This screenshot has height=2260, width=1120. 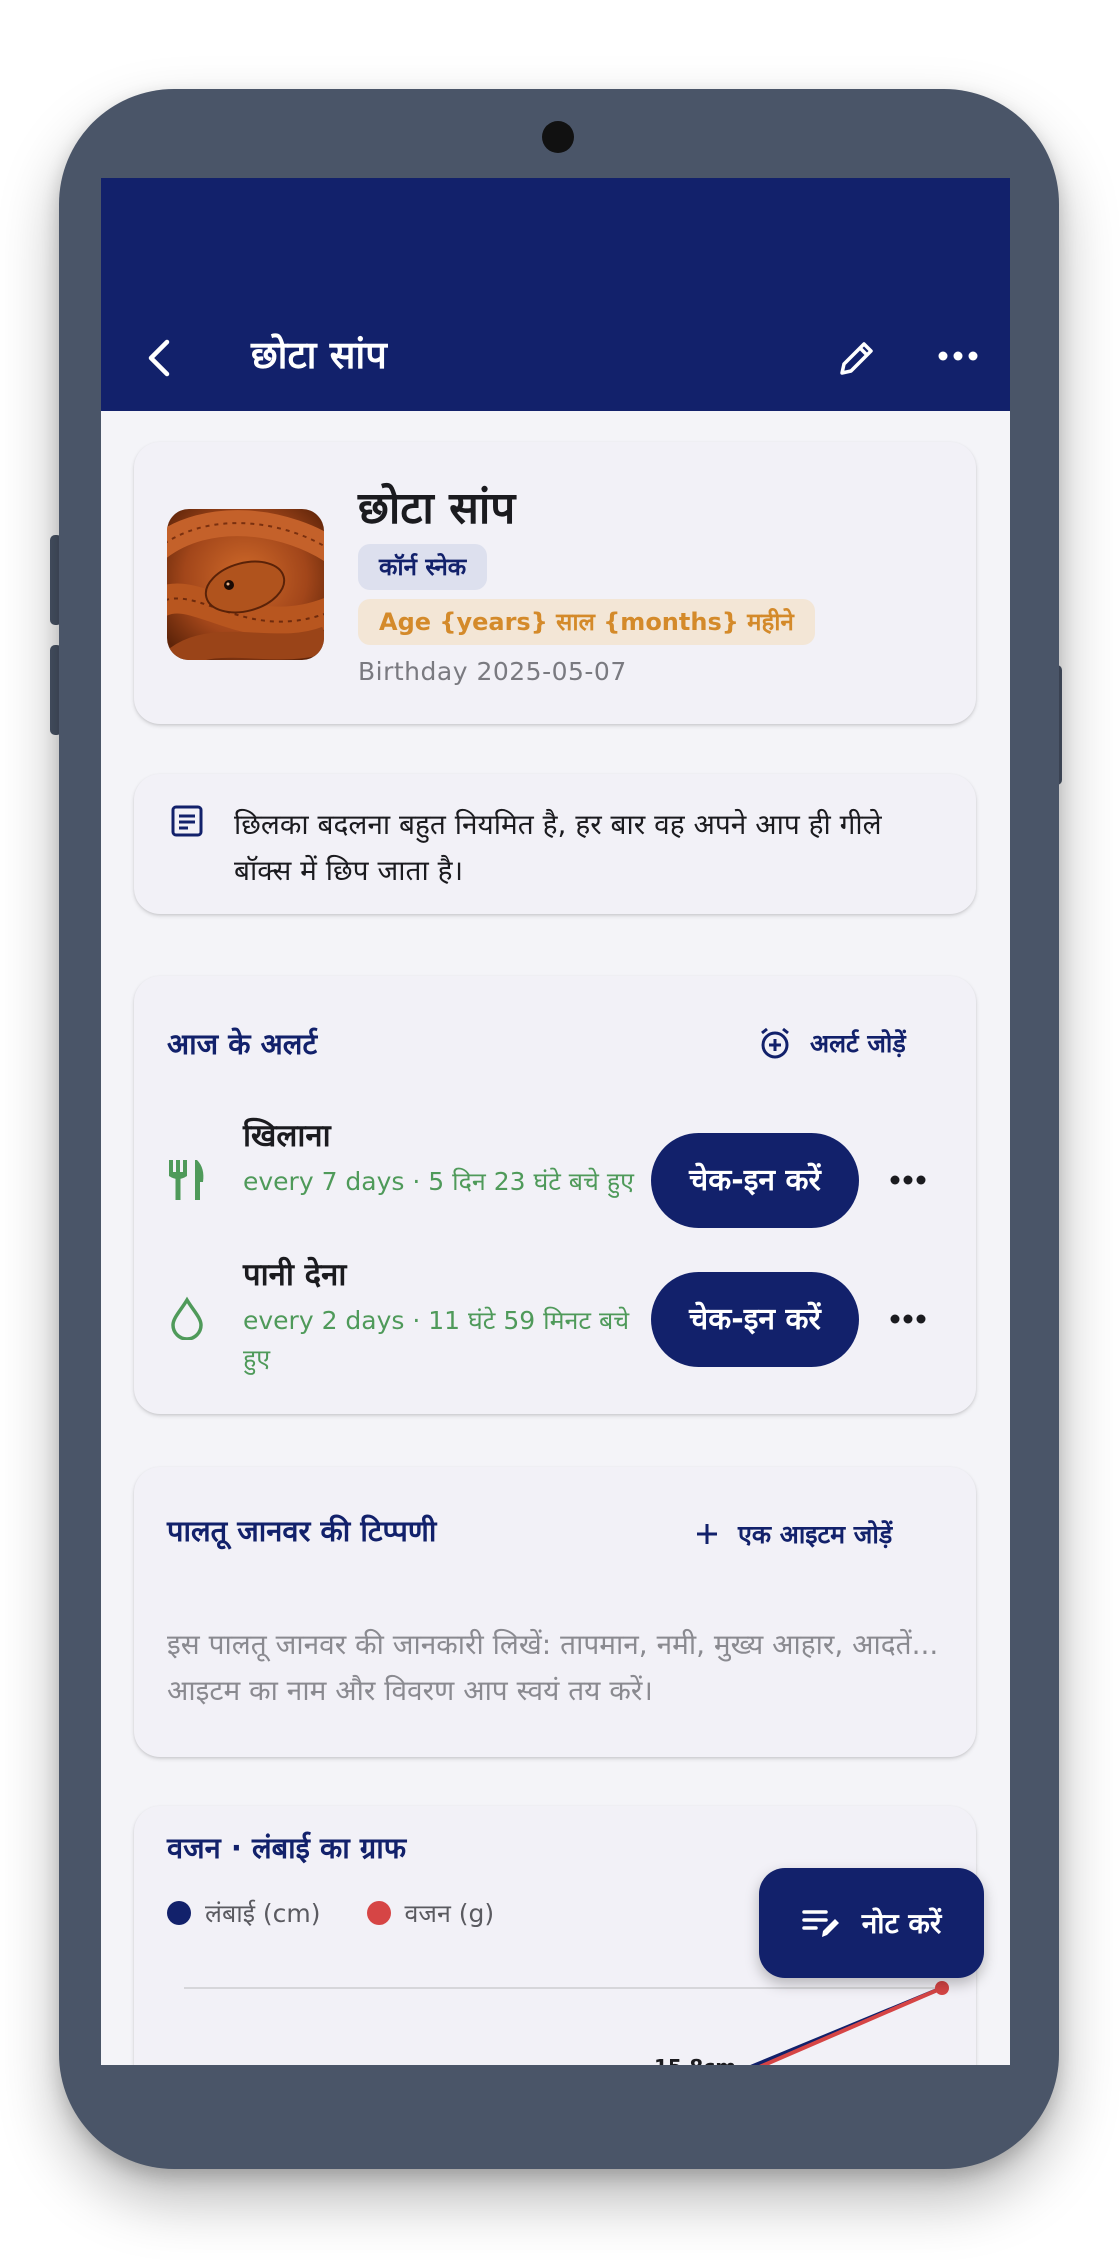 I want to click on alerts-title: आज के अलर्ट, so click(x=242, y=1044).